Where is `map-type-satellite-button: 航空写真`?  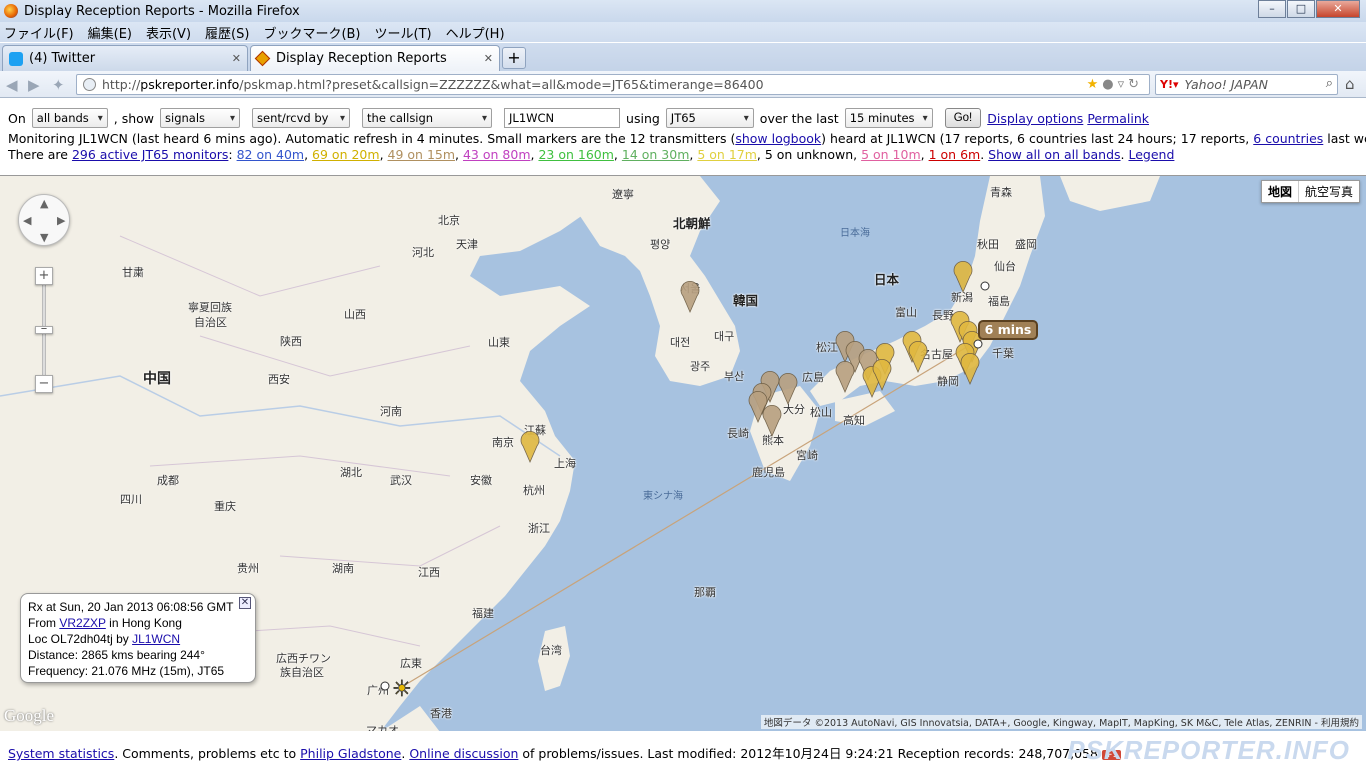
map-type-satellite-button: 航空写真 is located at coordinates (1329, 191).